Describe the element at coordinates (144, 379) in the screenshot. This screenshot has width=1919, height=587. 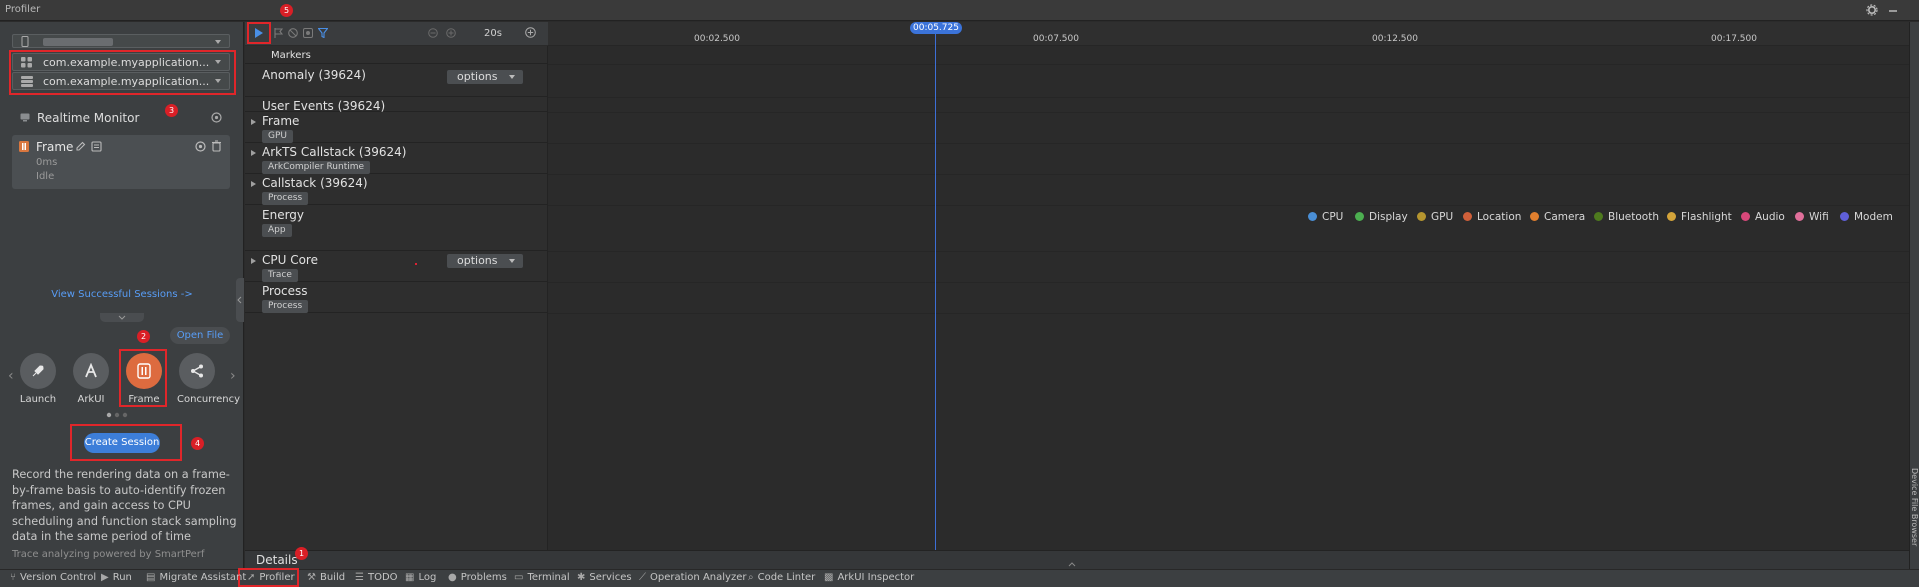
I see `tool-frame: Frame` at that location.